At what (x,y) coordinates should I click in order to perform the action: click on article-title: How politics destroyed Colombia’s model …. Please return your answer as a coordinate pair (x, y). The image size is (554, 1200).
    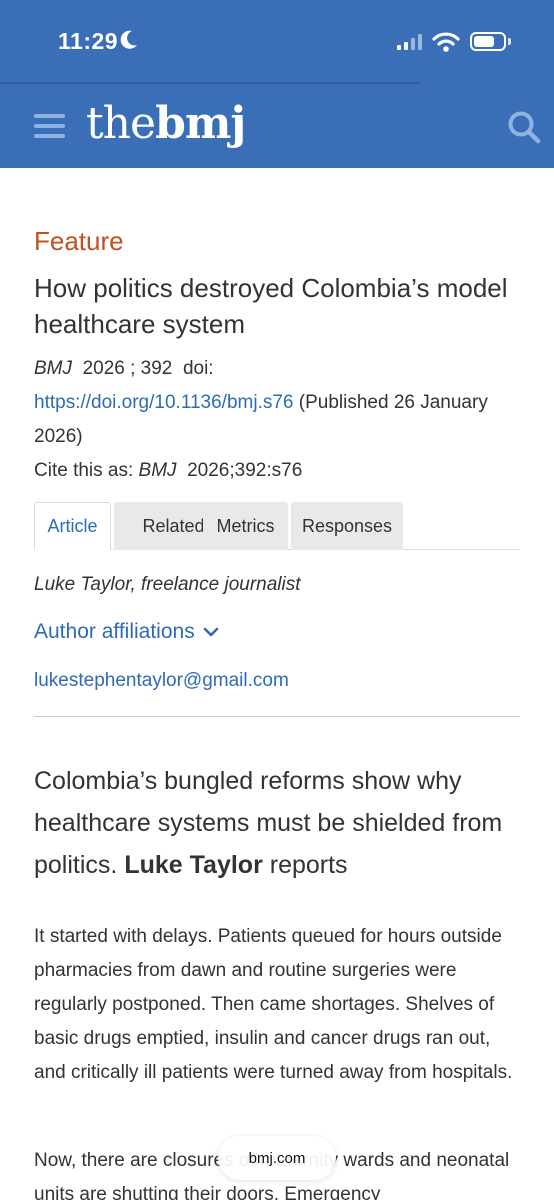
    Looking at the image, I should click on (271, 306).